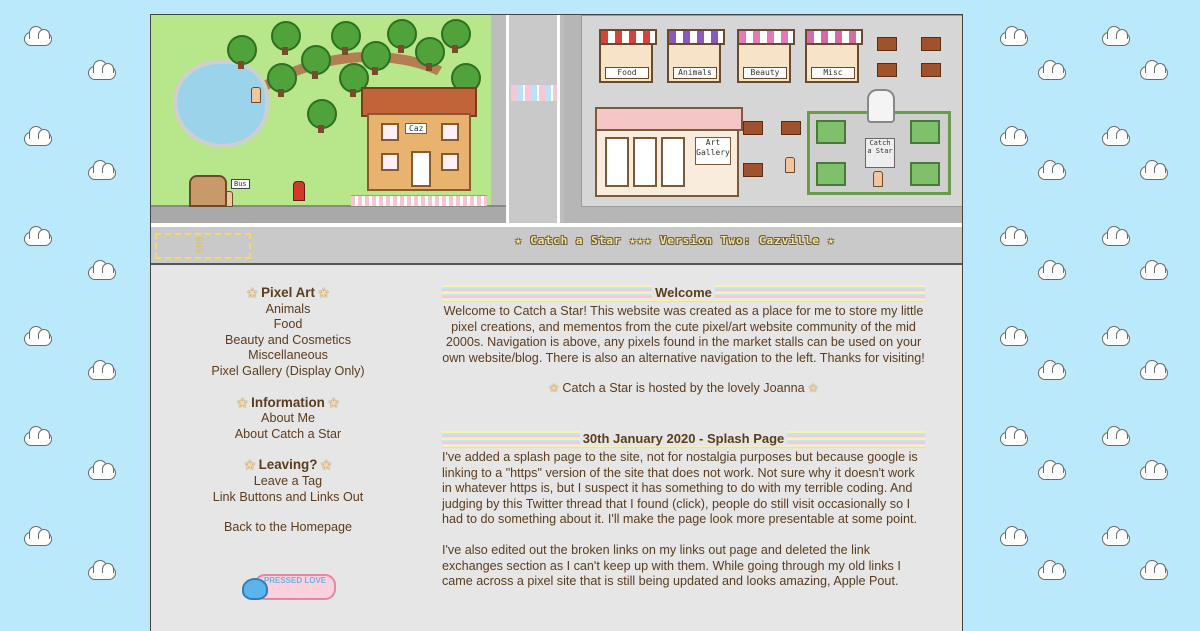  What do you see at coordinates (628, 56) in the screenshot?
I see `stall-food: Food` at bounding box center [628, 56].